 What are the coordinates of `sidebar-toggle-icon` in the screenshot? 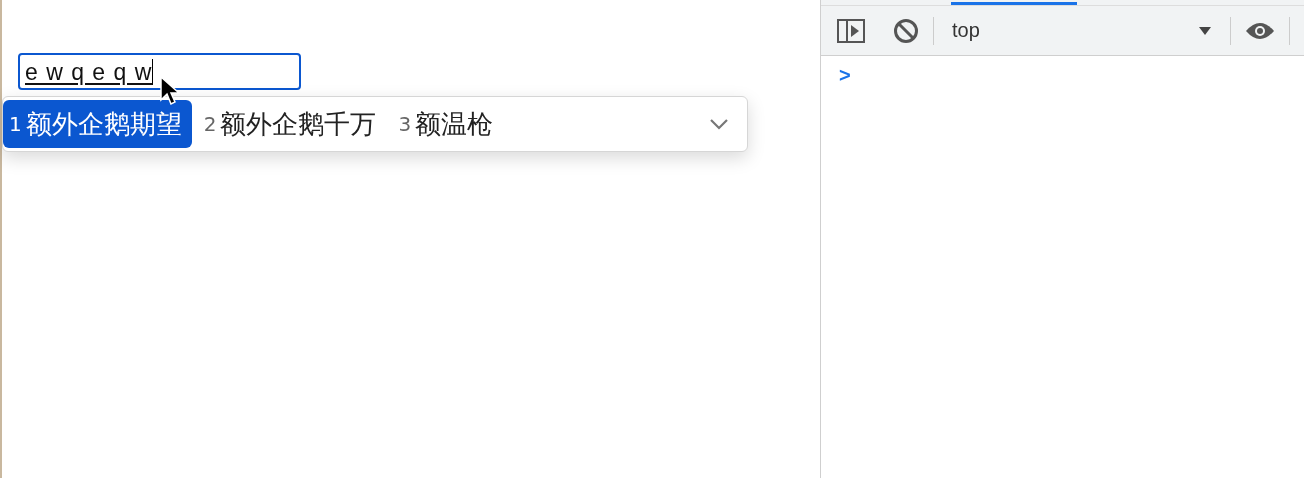 It's located at (851, 30).